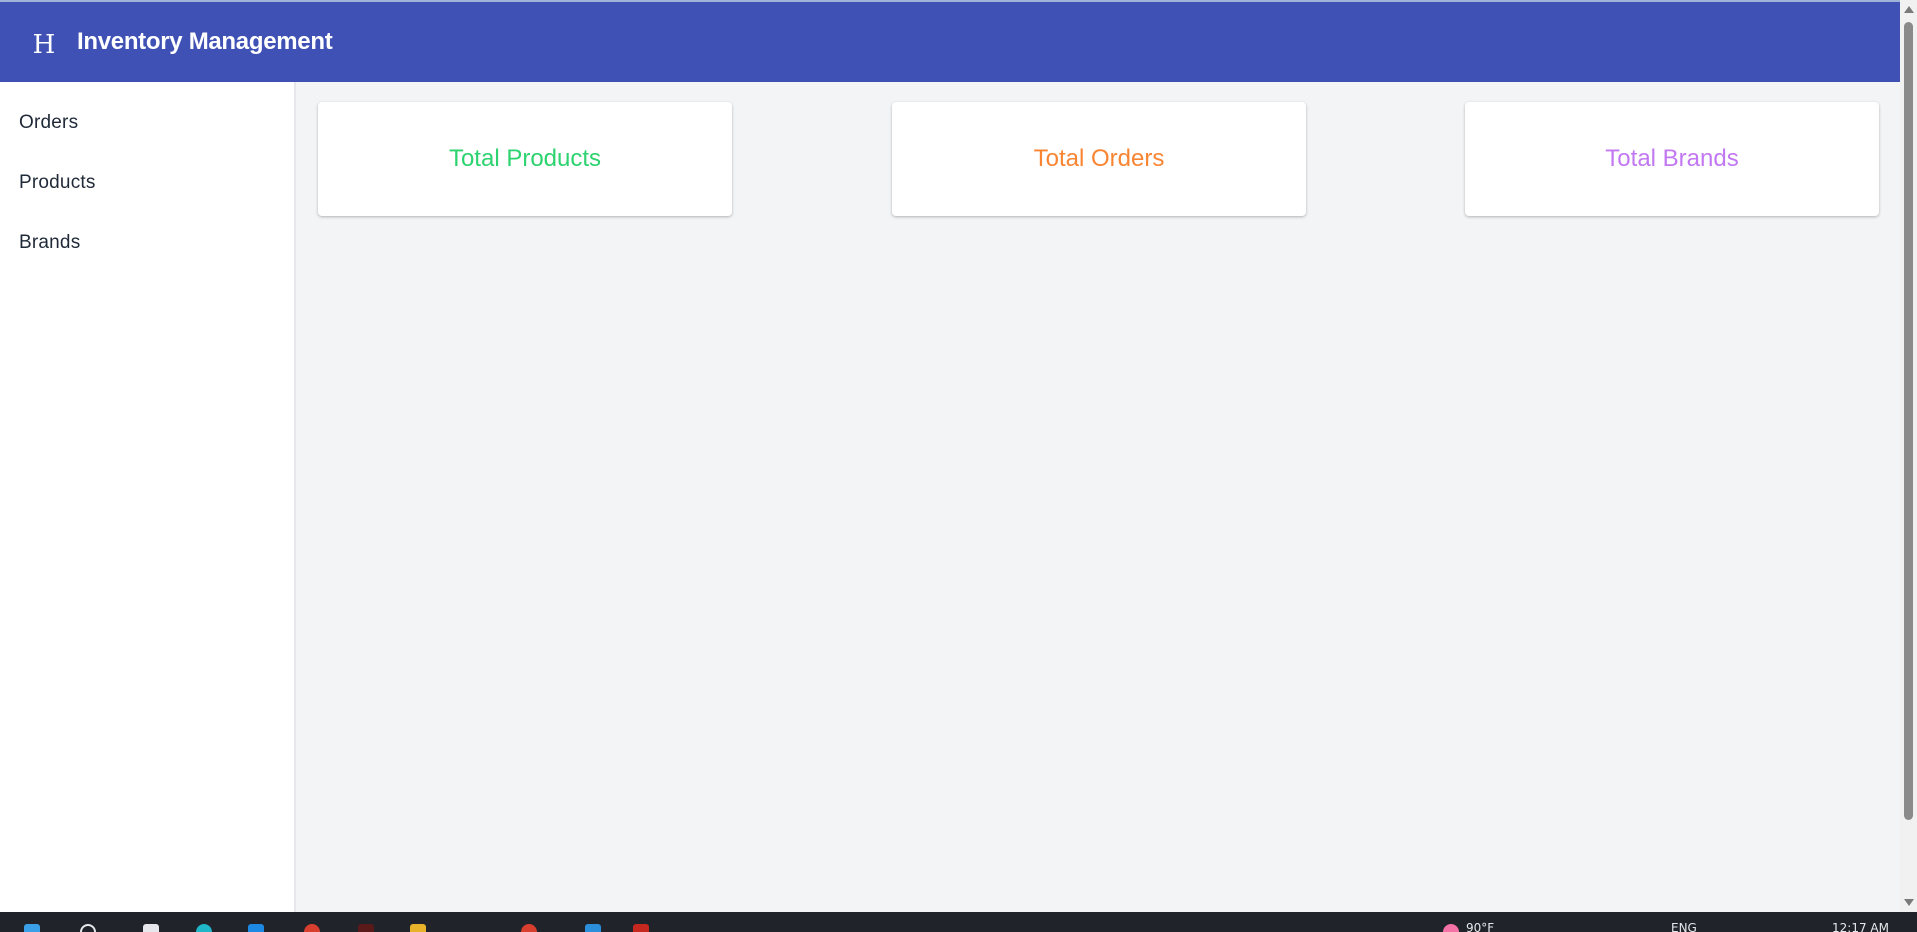  What do you see at coordinates (44, 45) in the screenshot?
I see `logo-icon: H` at bounding box center [44, 45].